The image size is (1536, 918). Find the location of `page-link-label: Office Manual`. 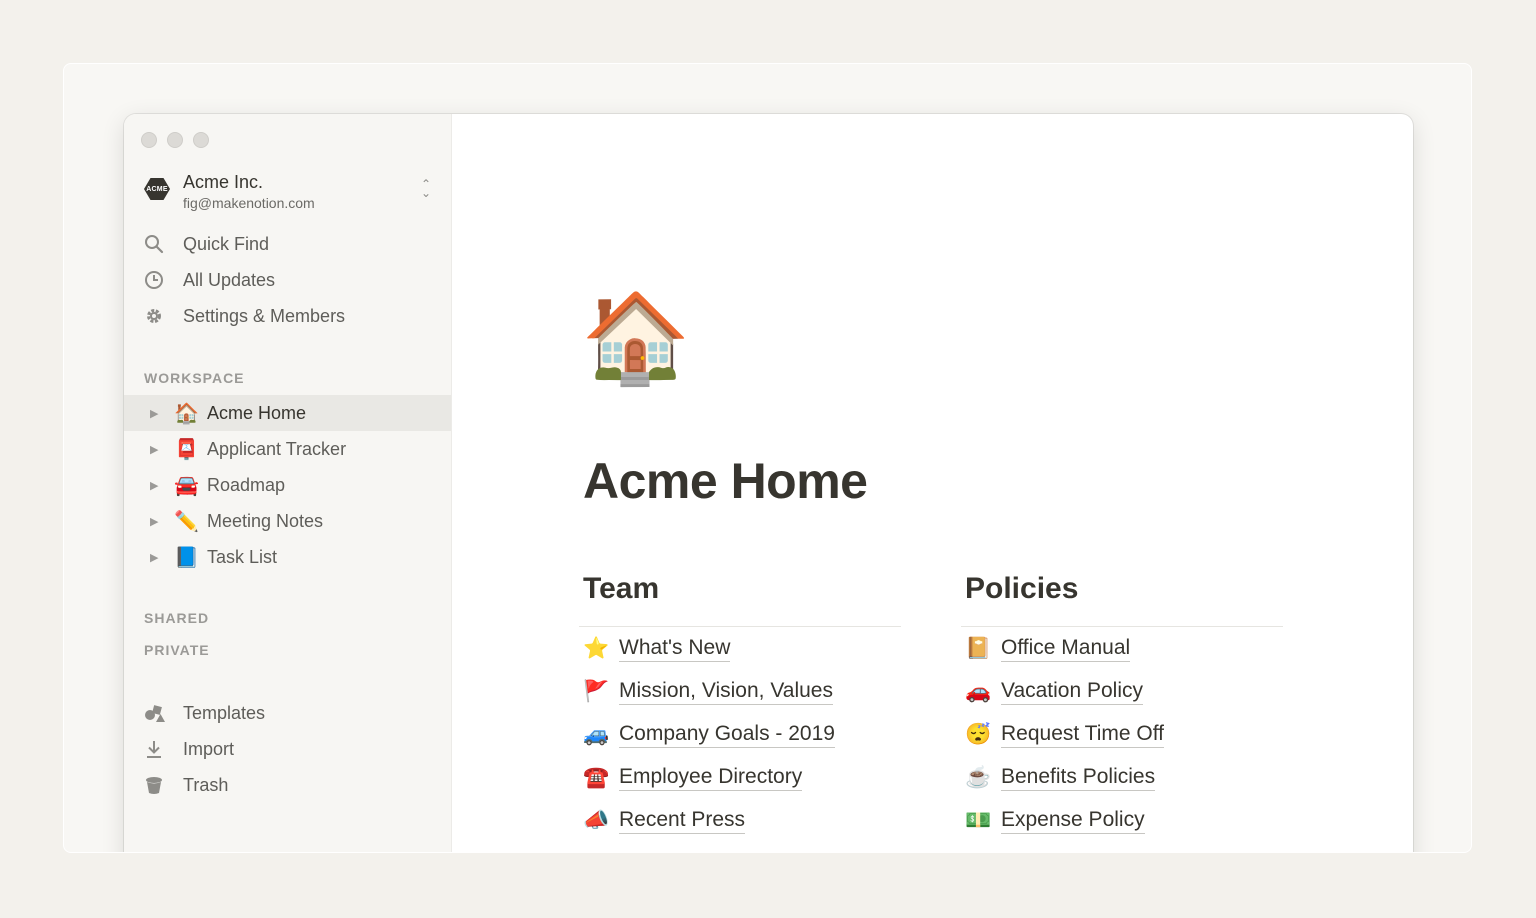

page-link-label: Office Manual is located at coordinates (1066, 648).